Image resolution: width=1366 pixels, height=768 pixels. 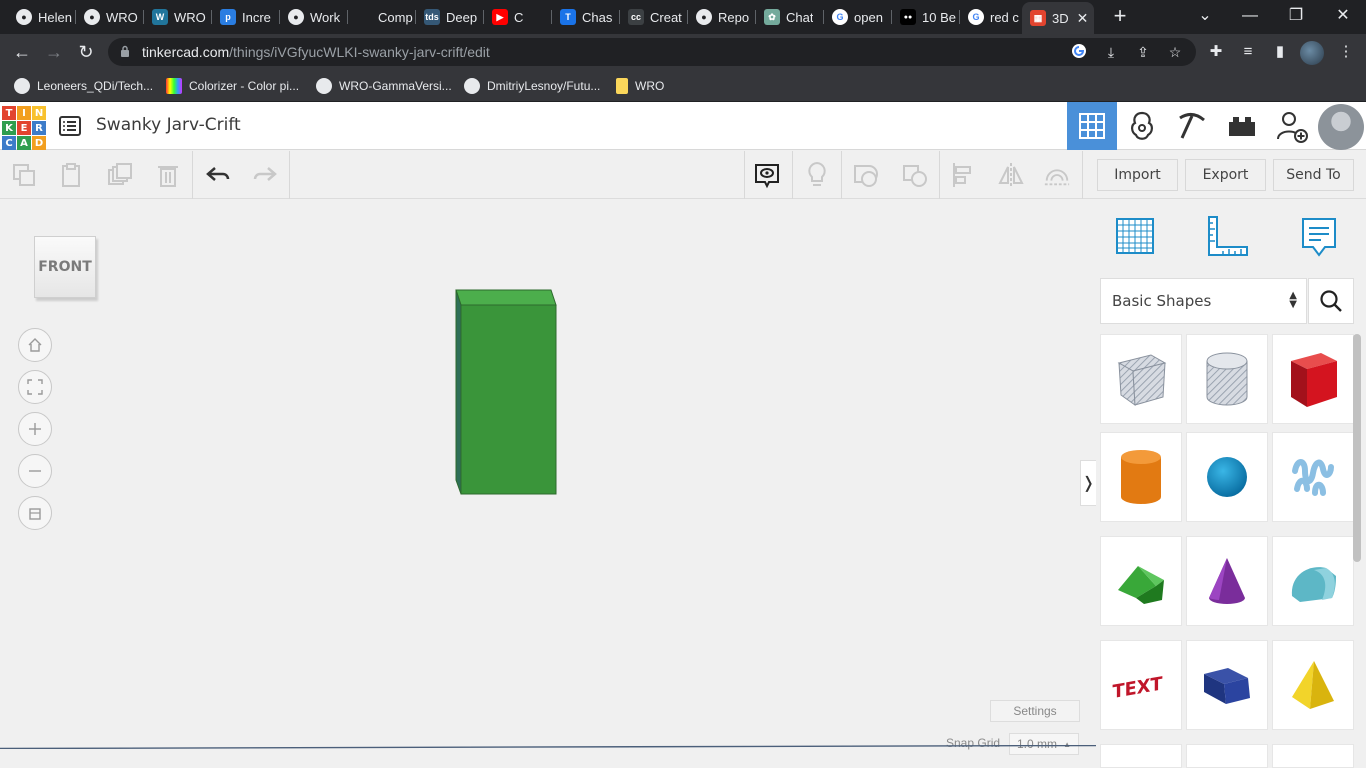 I want to click on side-panel-icon: ▮, so click(x=1280, y=52).